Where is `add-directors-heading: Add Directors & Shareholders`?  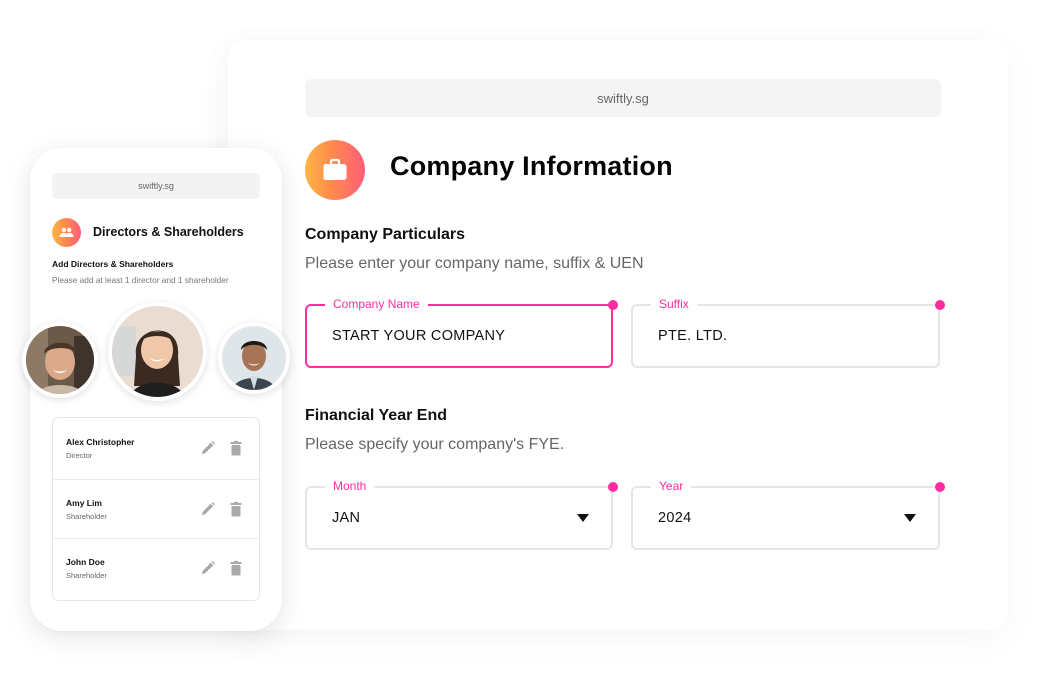 add-directors-heading: Add Directors & Shareholders is located at coordinates (113, 264).